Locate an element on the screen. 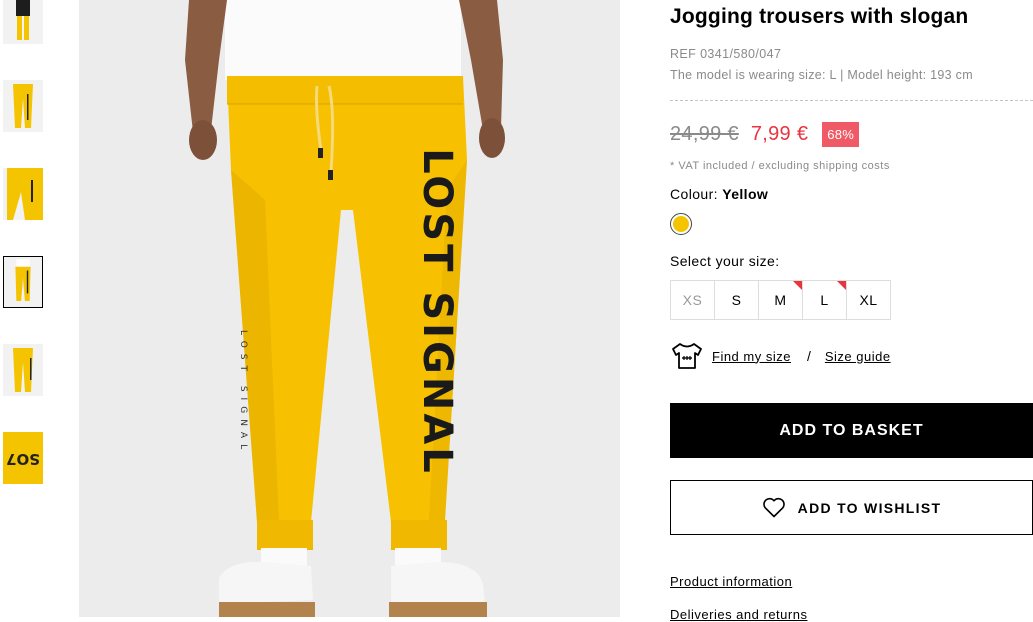 The width and height of the screenshot is (1033, 622). colour-label-text: Colour: is located at coordinates (694, 194).